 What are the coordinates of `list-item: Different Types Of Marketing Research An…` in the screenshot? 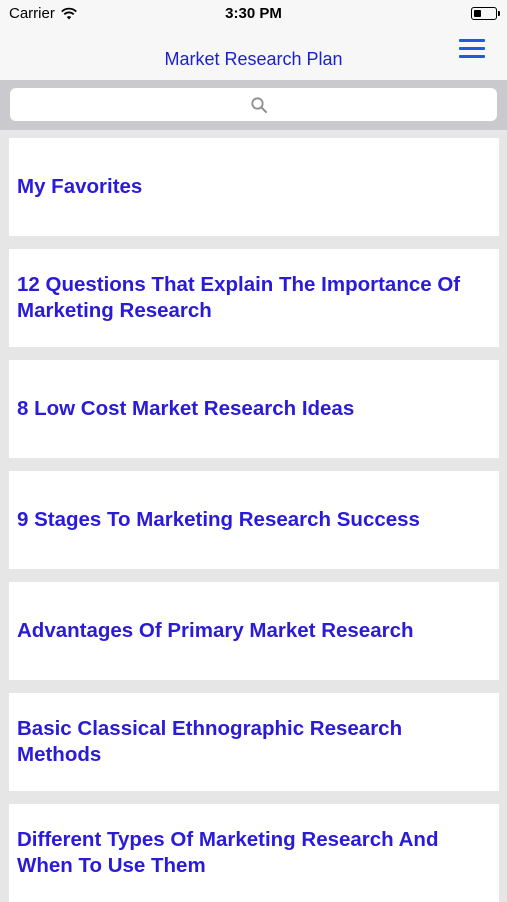 It's located at (254, 853).